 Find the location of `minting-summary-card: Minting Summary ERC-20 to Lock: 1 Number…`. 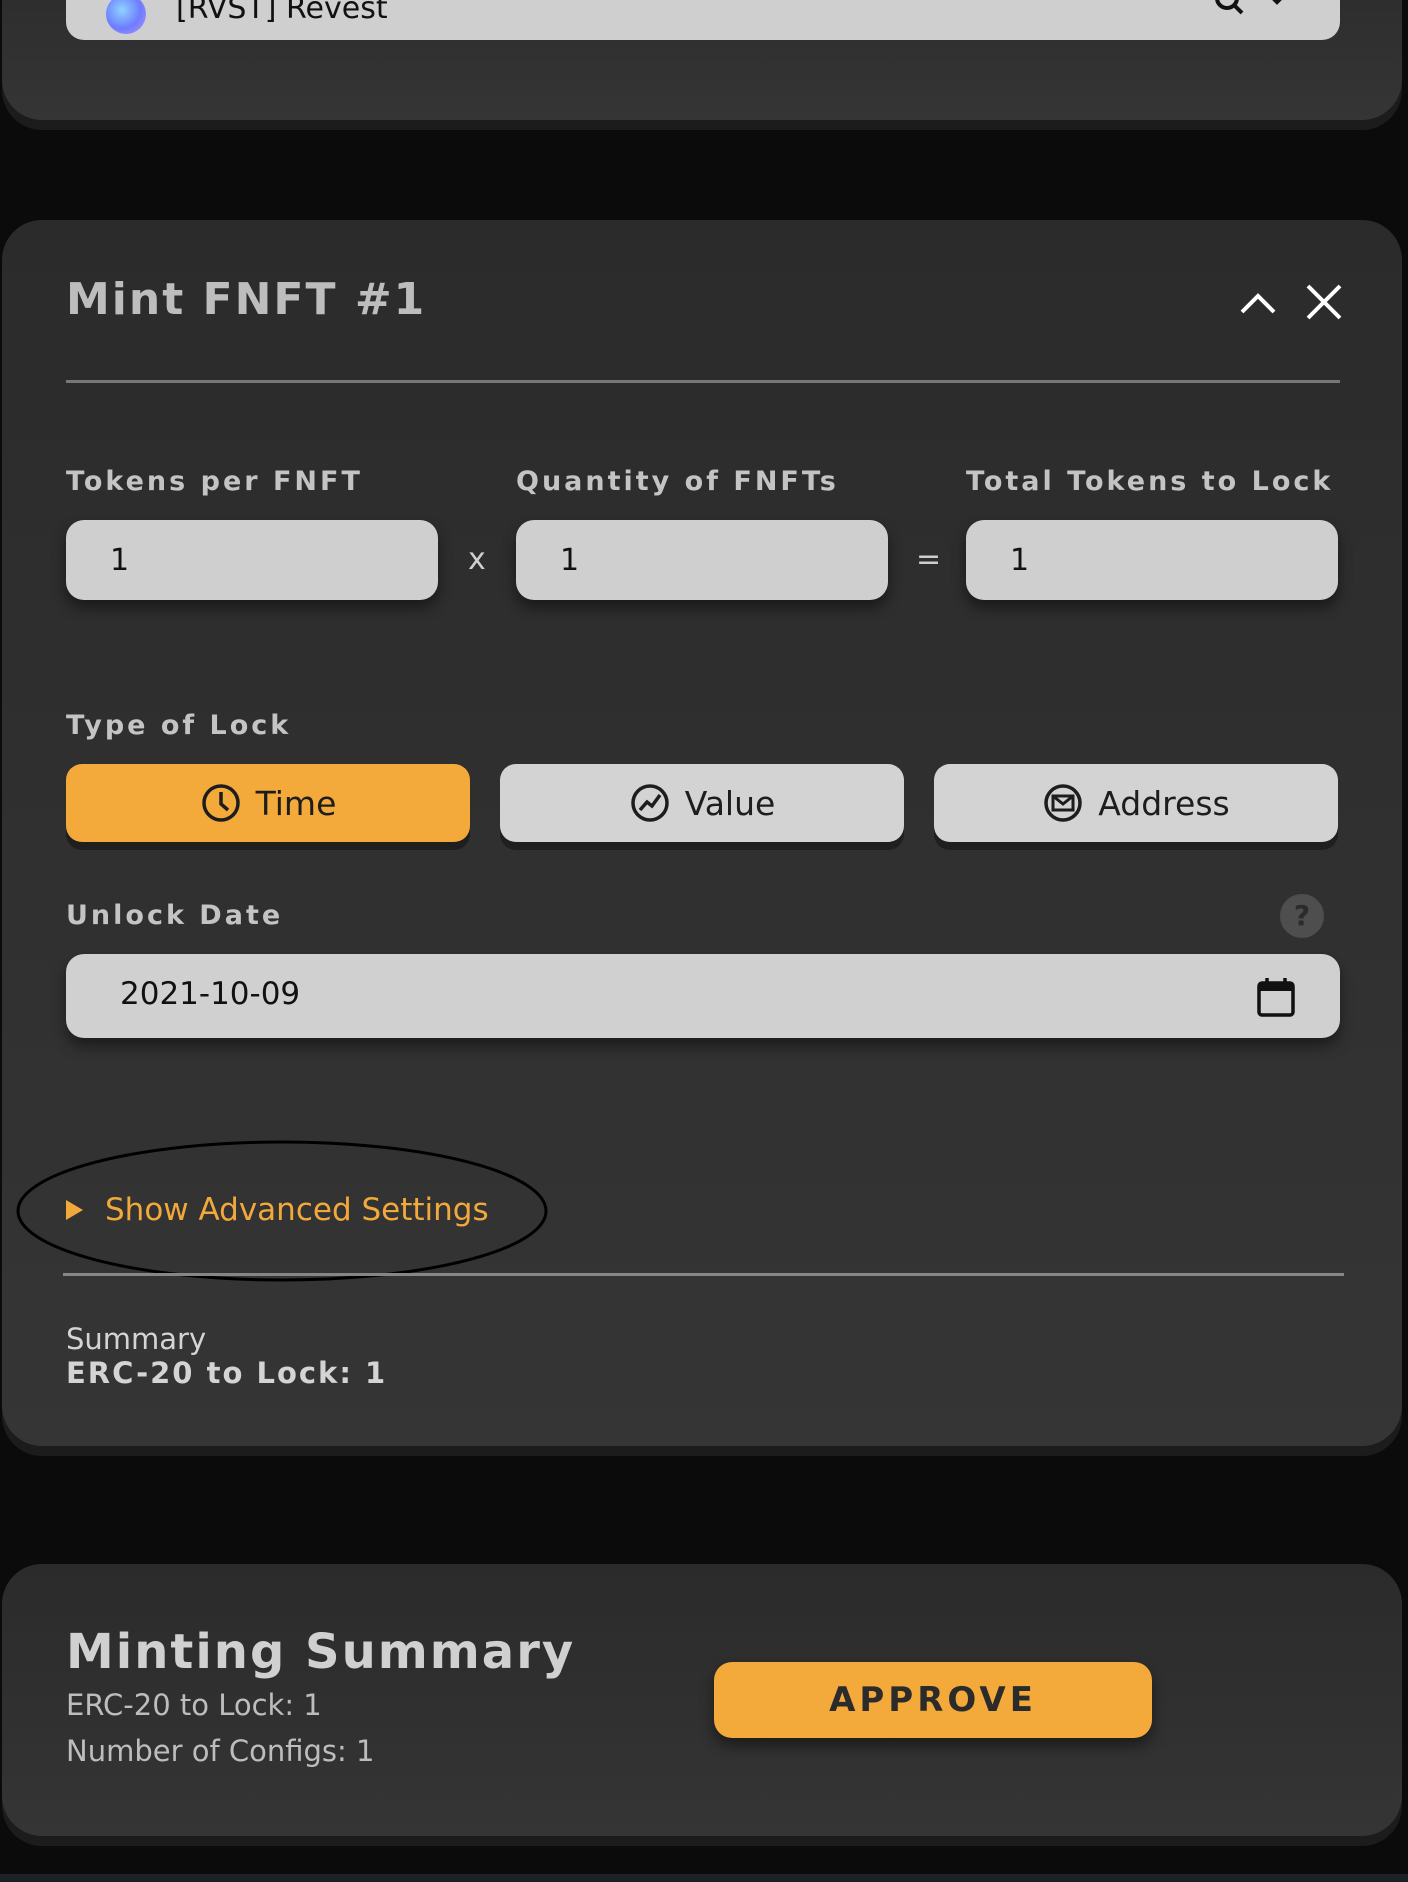

minting-summary-card: Minting Summary ERC-20 to Lock: 1 Number… is located at coordinates (702, 1700).